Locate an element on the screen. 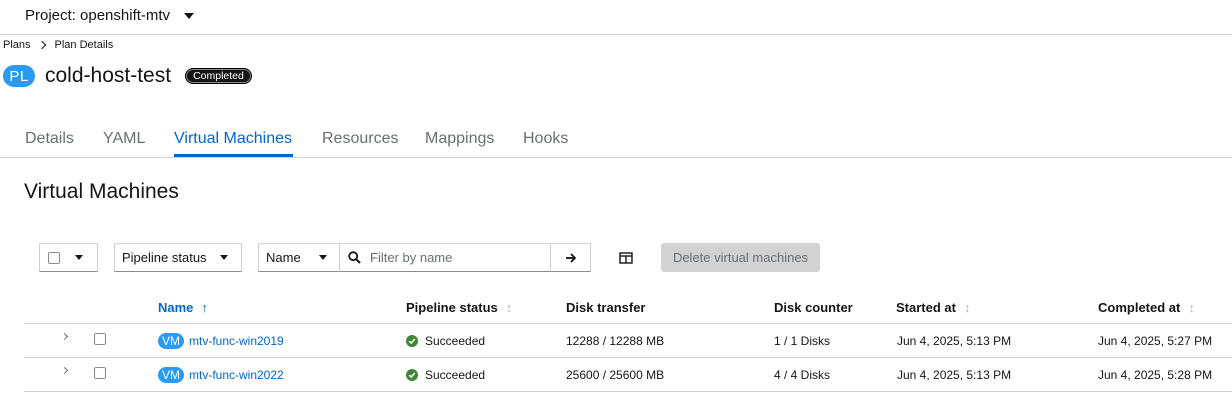  sort-asc-icon: ↑ is located at coordinates (204, 307).